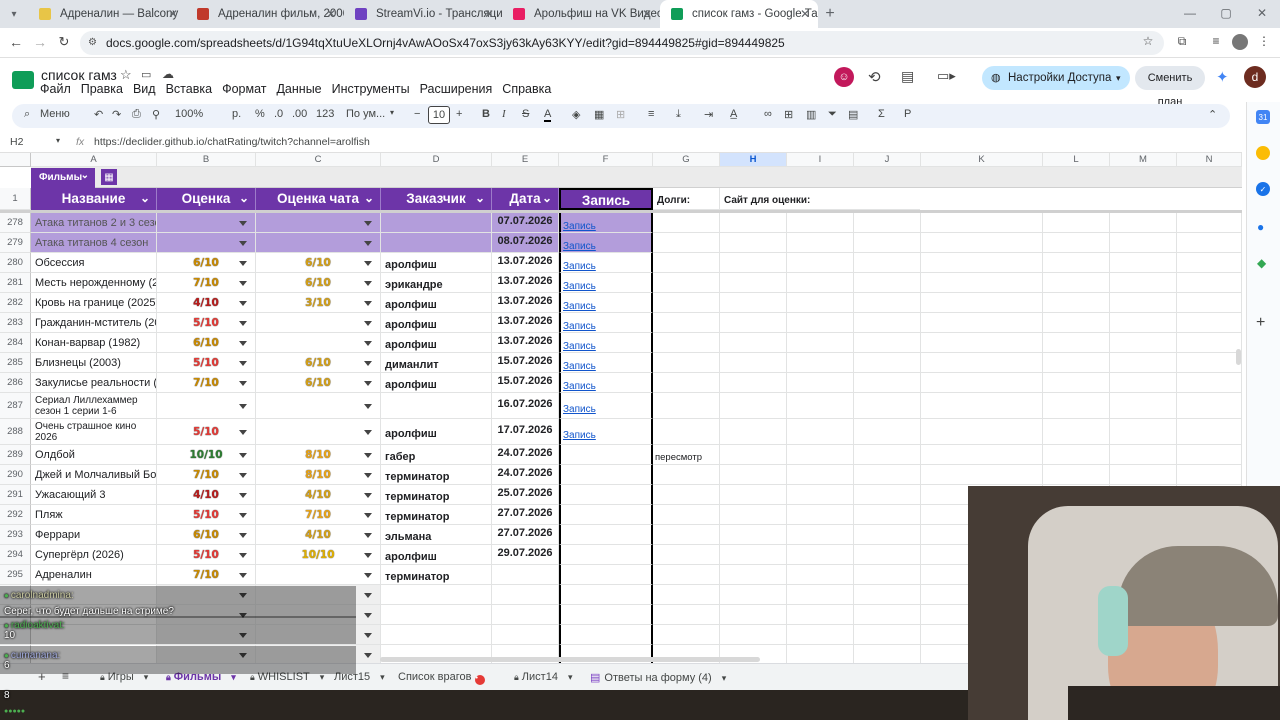  I want to click on rating-cell: 7/10, so click(206, 383).